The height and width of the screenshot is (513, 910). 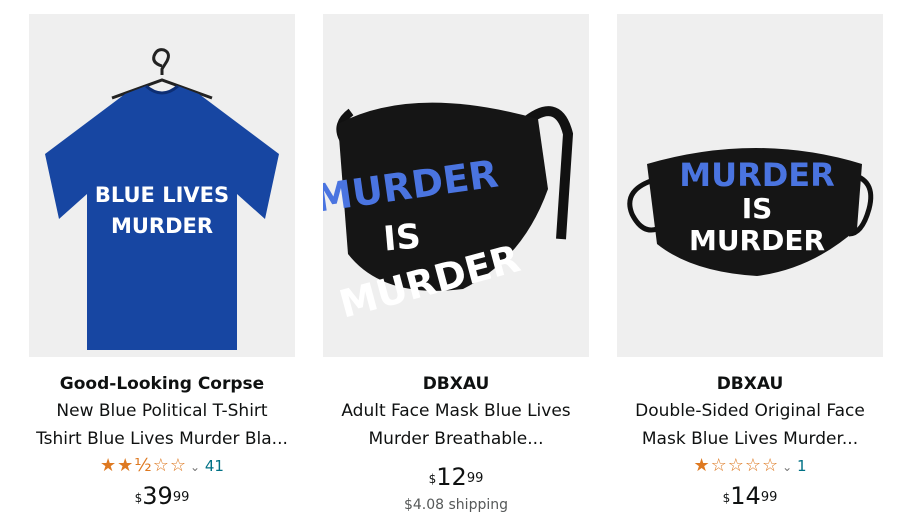 What do you see at coordinates (162, 195) in the screenshot?
I see `shirt-print-line: BLUE LIVES` at bounding box center [162, 195].